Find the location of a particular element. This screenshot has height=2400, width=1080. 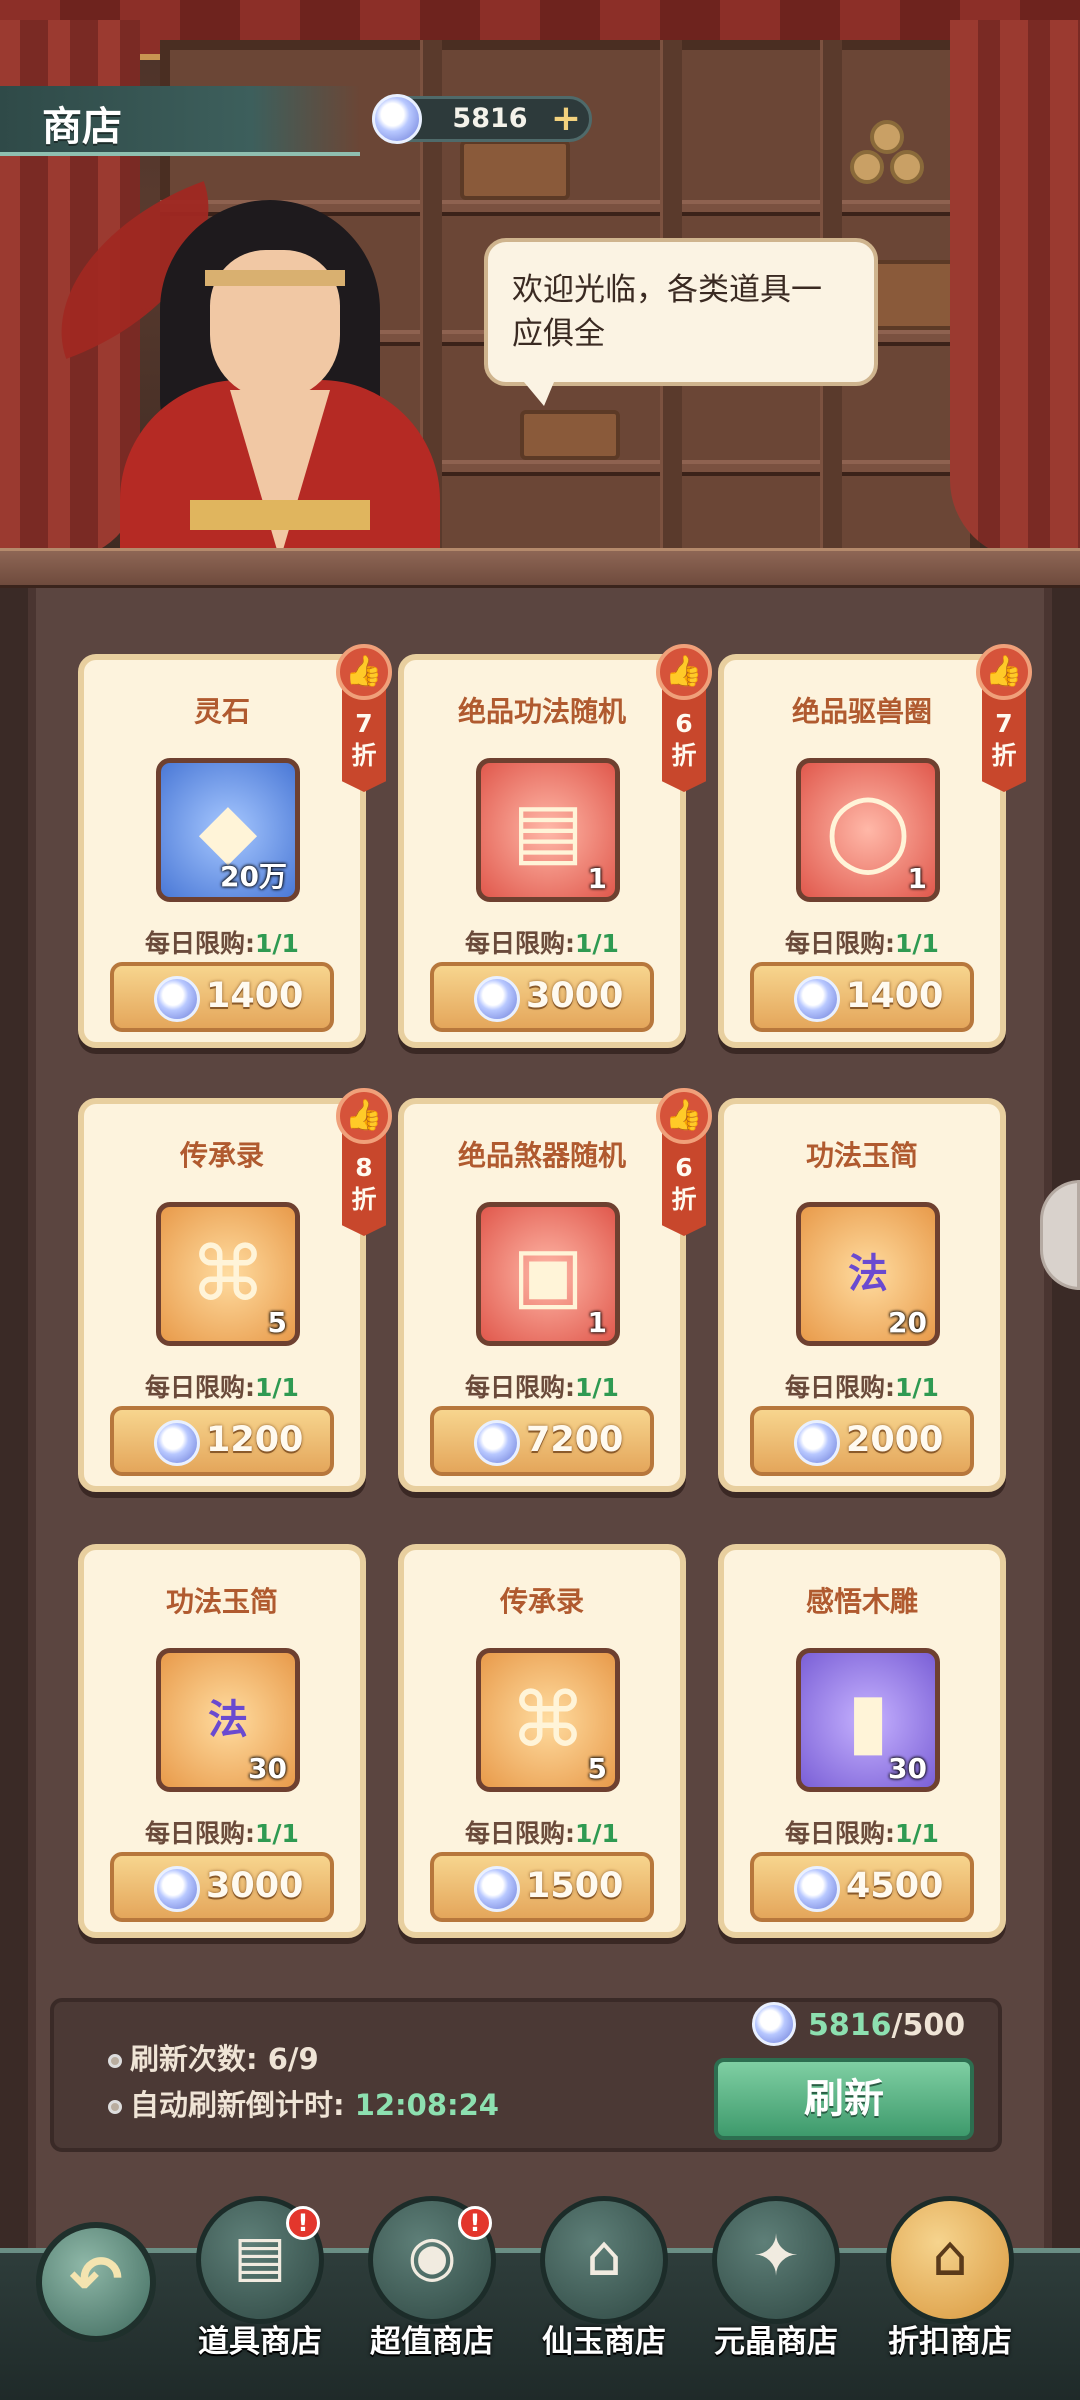

currency-amount: 5816 is located at coordinates (490, 118).